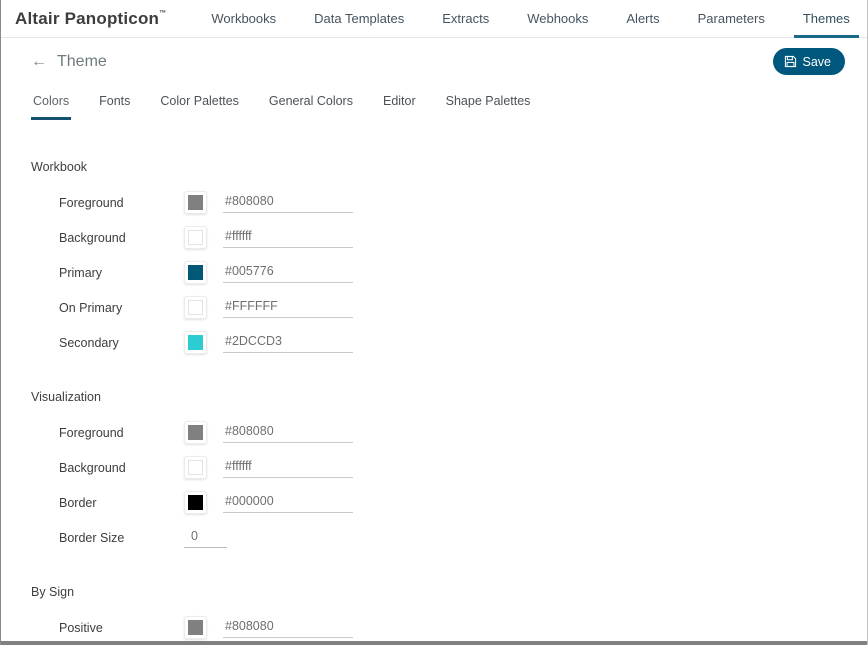  What do you see at coordinates (817, 61) in the screenshot?
I see `save-button-label: Save` at bounding box center [817, 61].